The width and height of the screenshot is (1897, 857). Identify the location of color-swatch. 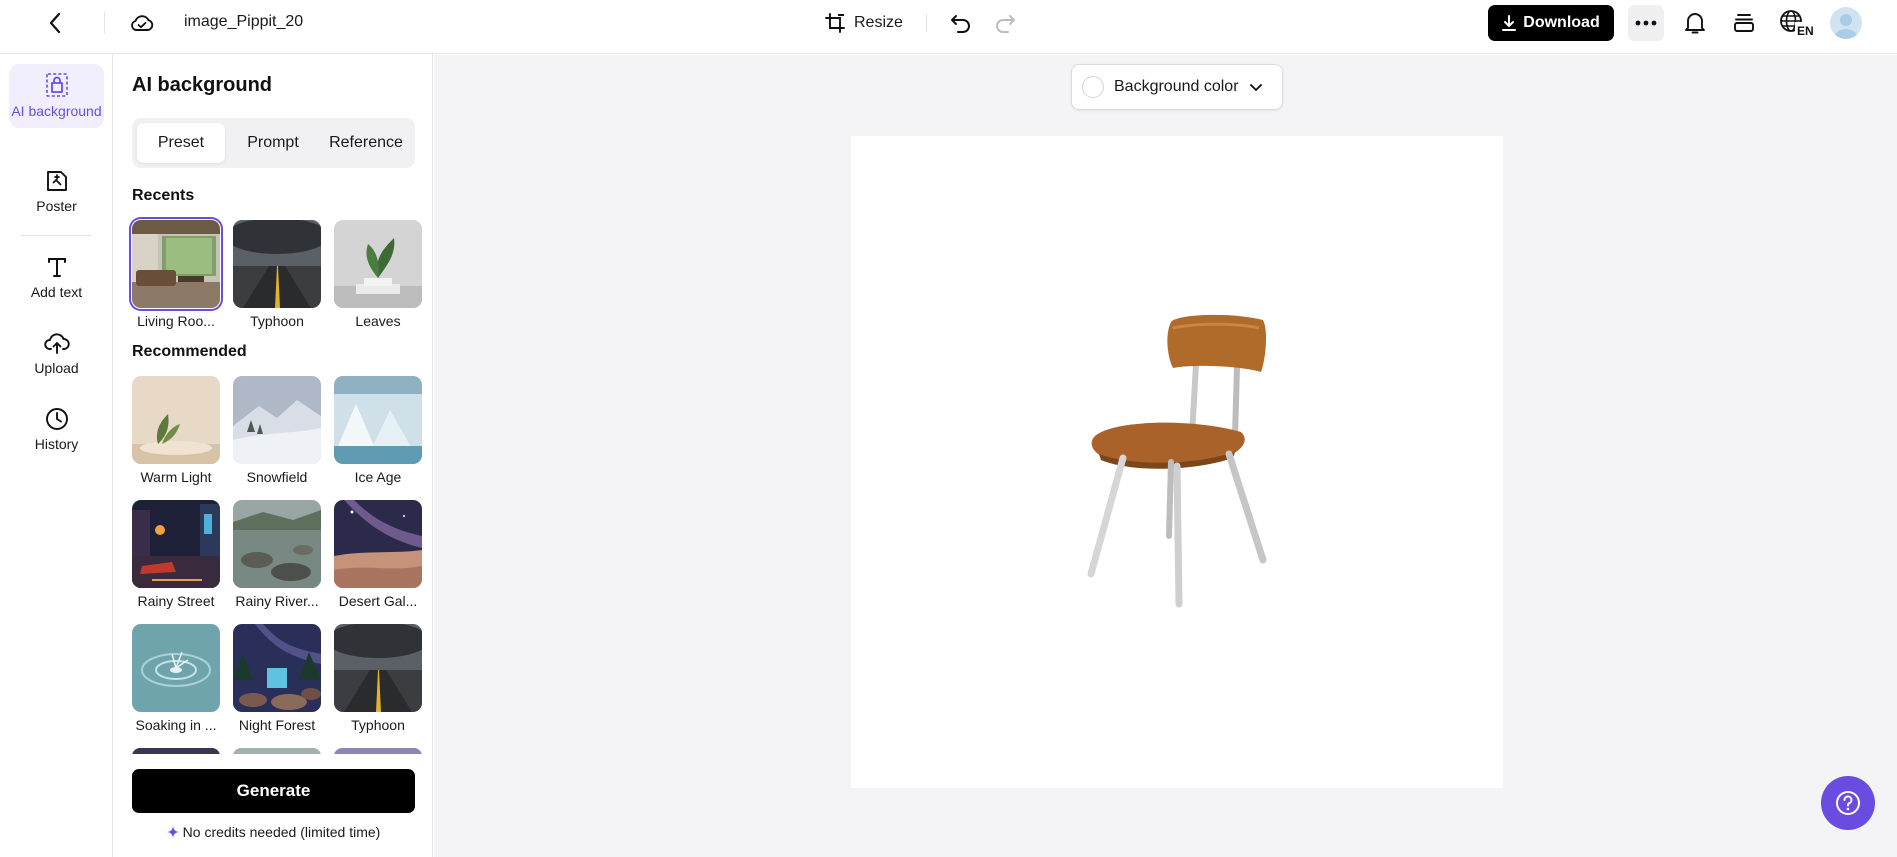
(1093, 87).